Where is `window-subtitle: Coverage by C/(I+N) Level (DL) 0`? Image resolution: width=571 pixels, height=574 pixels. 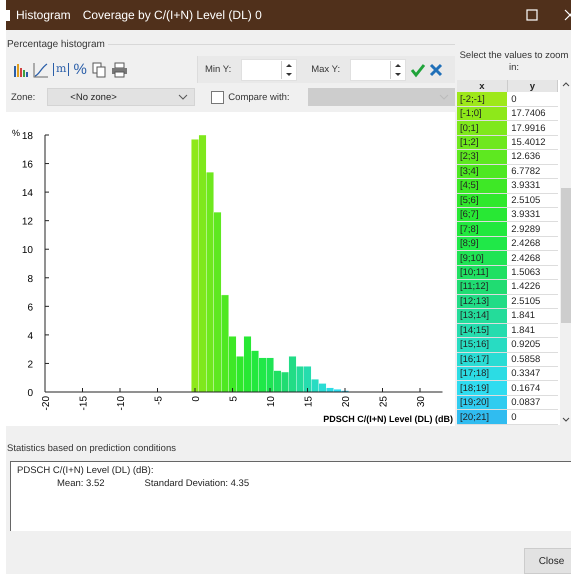 window-subtitle: Coverage by C/(I+N) Level (DL) 0 is located at coordinates (172, 15).